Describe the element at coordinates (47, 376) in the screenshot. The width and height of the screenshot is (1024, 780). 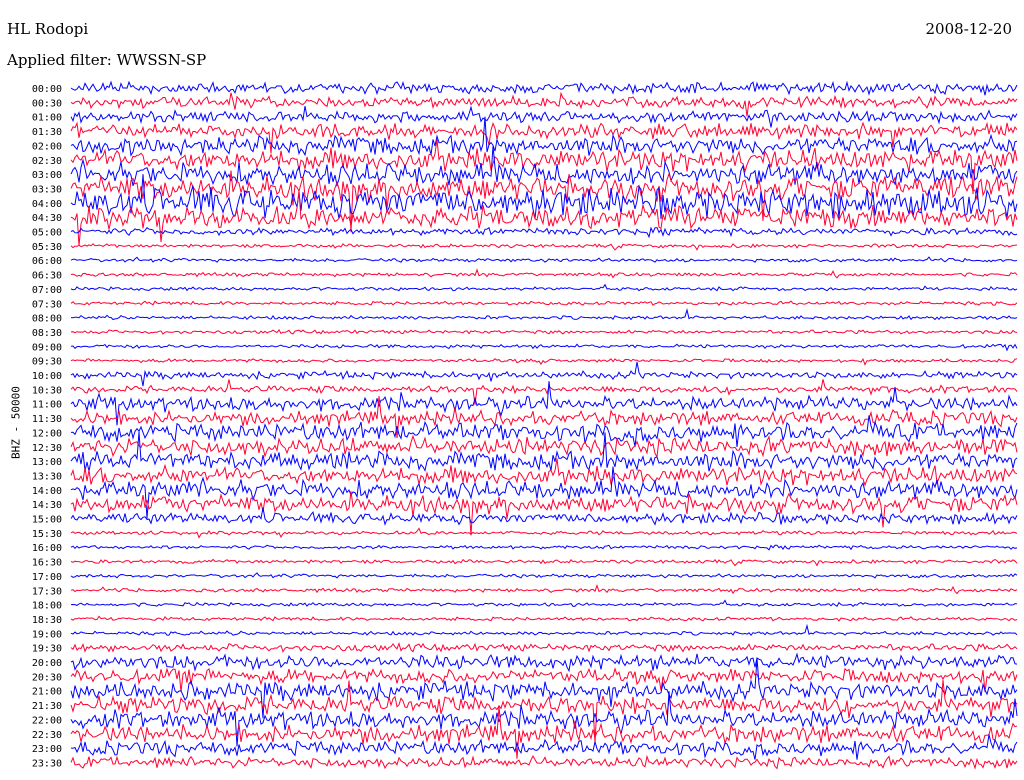
I see `tick-label: 10:00` at that location.